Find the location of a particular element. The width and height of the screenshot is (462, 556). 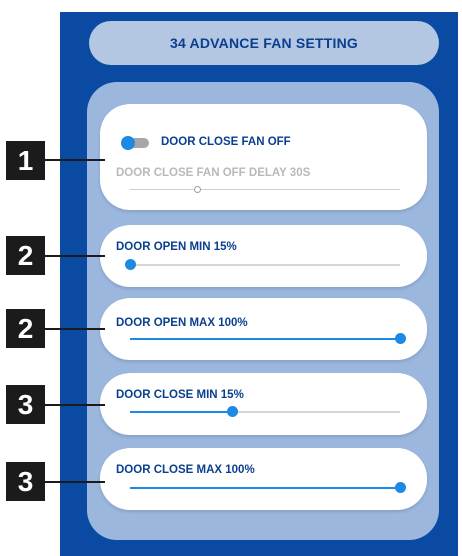

door-close-fan-off-delay-slider is located at coordinates (265, 189).